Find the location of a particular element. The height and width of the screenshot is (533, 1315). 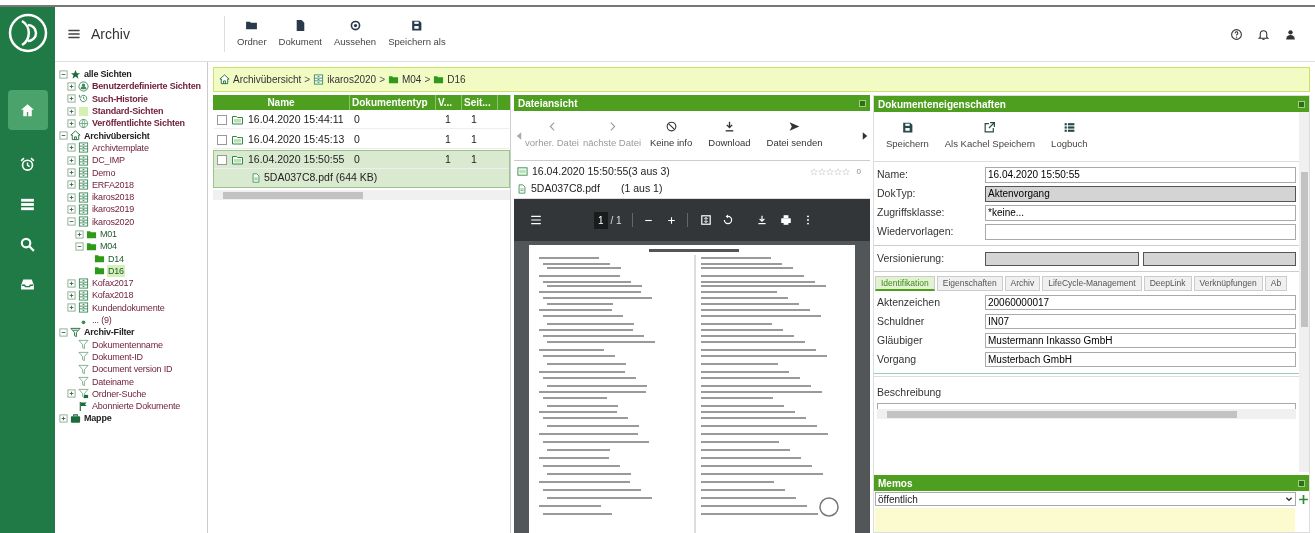

tree-item: Dokumentenname is located at coordinates (127, 344).